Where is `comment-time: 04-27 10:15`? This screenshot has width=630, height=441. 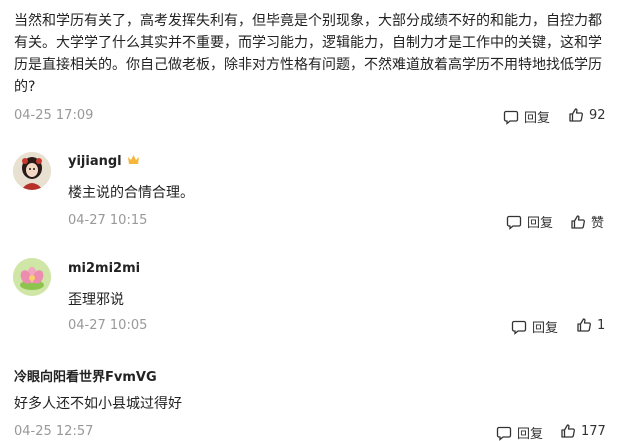 comment-time: 04-27 10:15 is located at coordinates (108, 220).